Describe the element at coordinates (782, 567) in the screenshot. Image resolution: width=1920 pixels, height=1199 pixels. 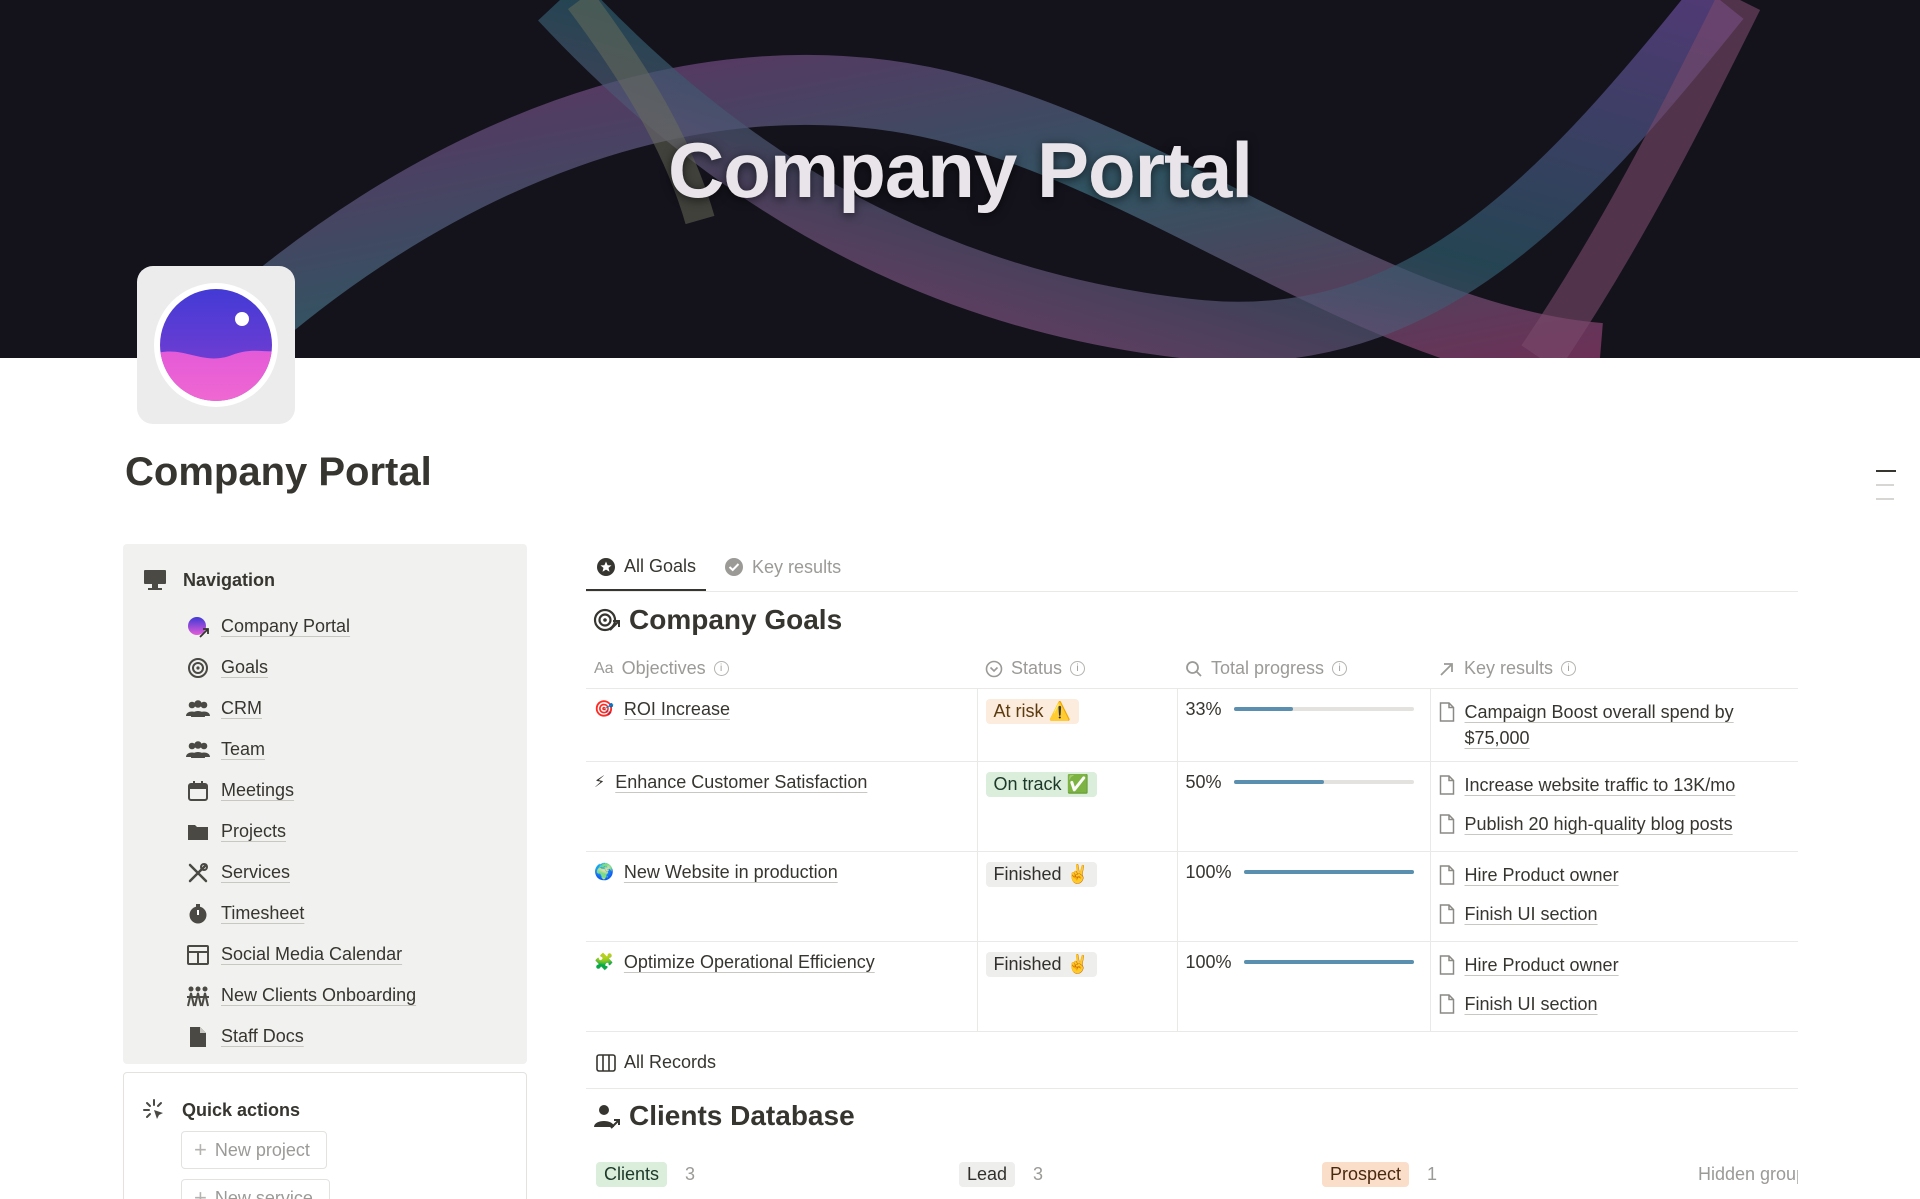
I see `tab-key-results: Key results` at that location.